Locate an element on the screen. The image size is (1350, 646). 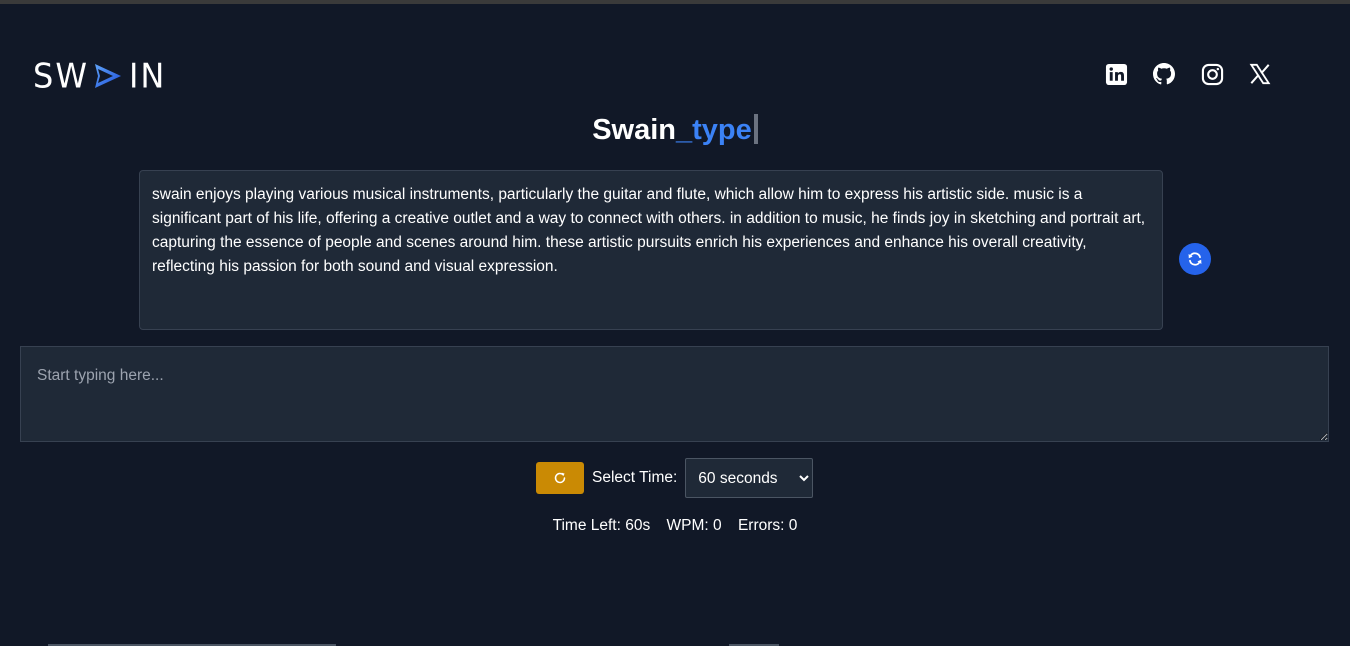
social-links is located at coordinates (1188, 74).